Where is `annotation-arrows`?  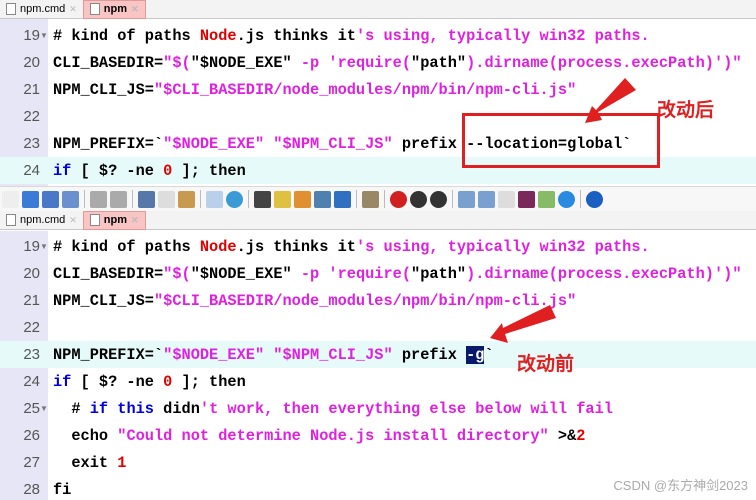 annotation-arrows is located at coordinates (563, 210).